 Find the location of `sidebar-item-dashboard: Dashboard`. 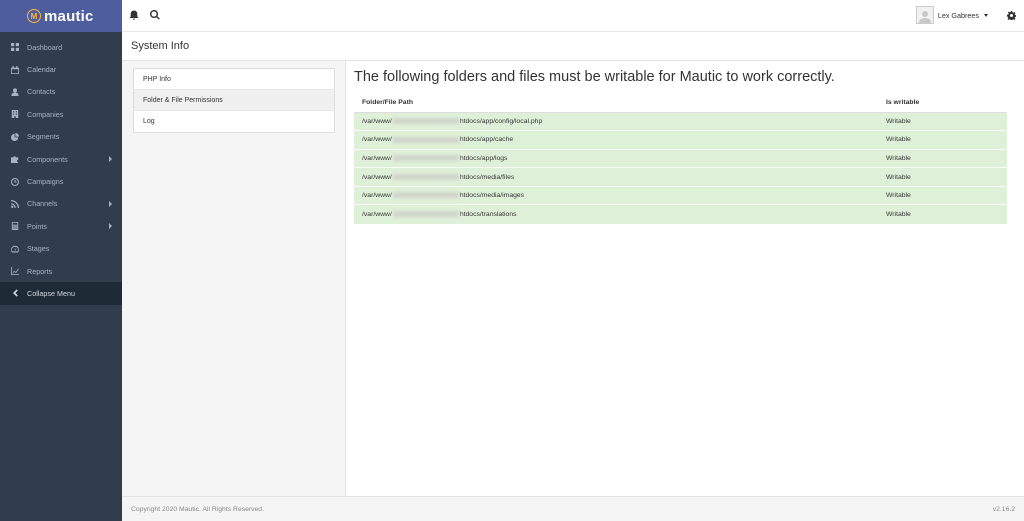

sidebar-item-dashboard: Dashboard is located at coordinates (61, 47).